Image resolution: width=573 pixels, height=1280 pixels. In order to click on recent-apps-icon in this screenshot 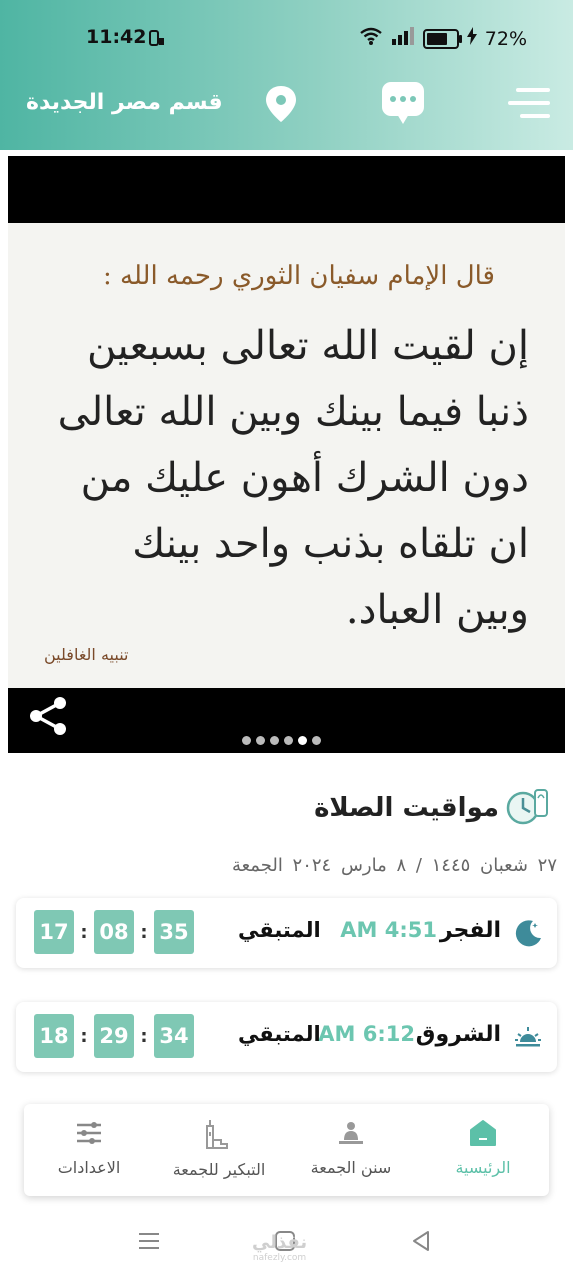, I will do `click(149, 1243)`.